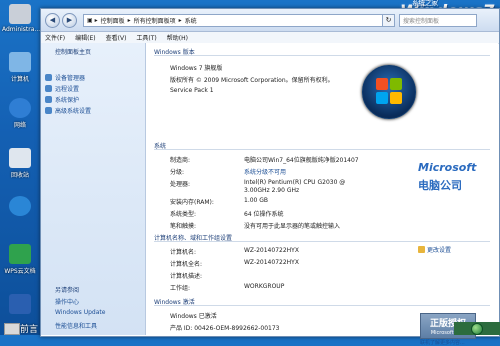 This screenshot has width=500, height=346. Describe the element at coordinates (434, 249) in the screenshot. I see `change-settings-link: 更改设置` at that location.